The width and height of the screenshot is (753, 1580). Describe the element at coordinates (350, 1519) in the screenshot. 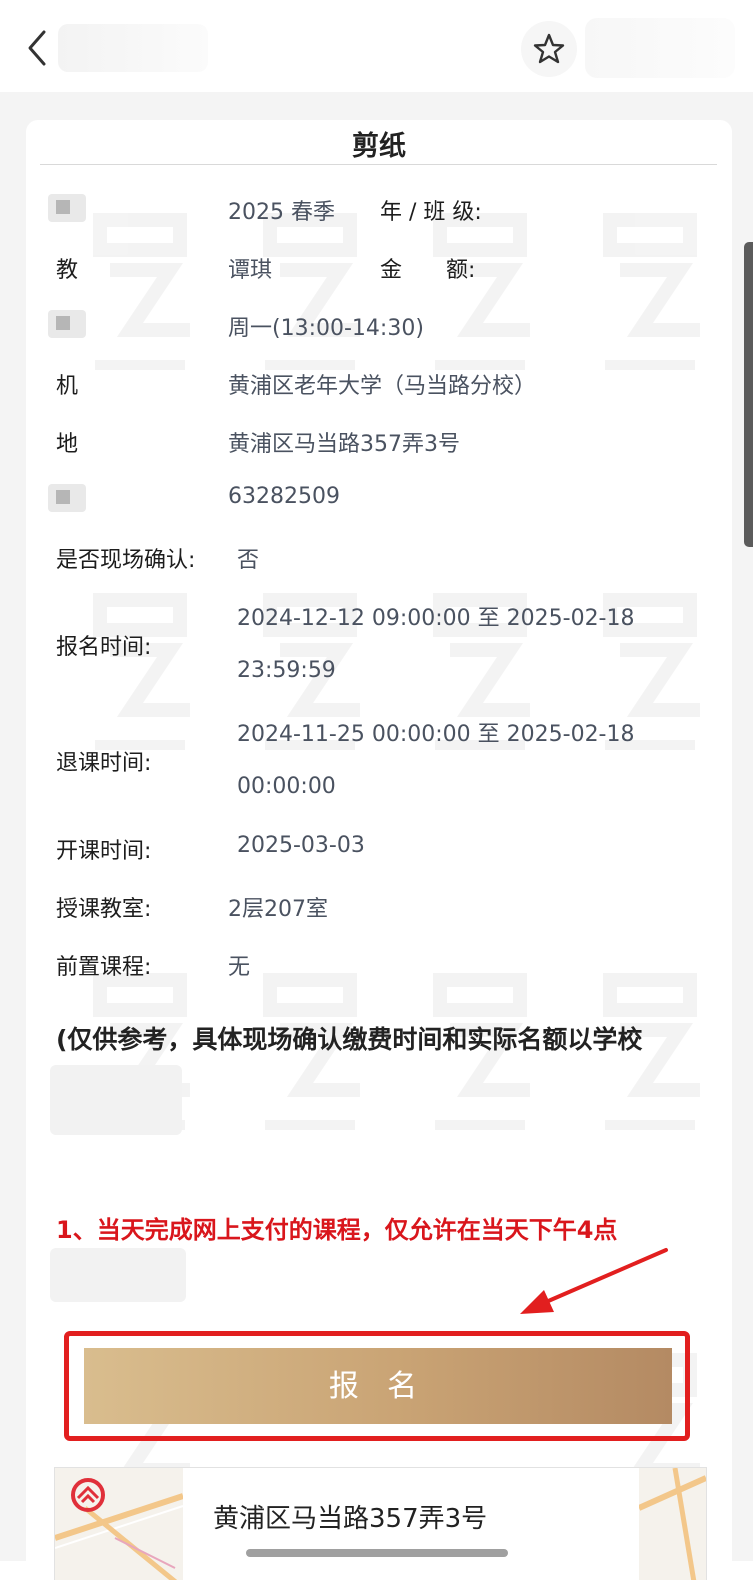

I see `map-address-text: 黄浦区马当路357弄3号` at that location.